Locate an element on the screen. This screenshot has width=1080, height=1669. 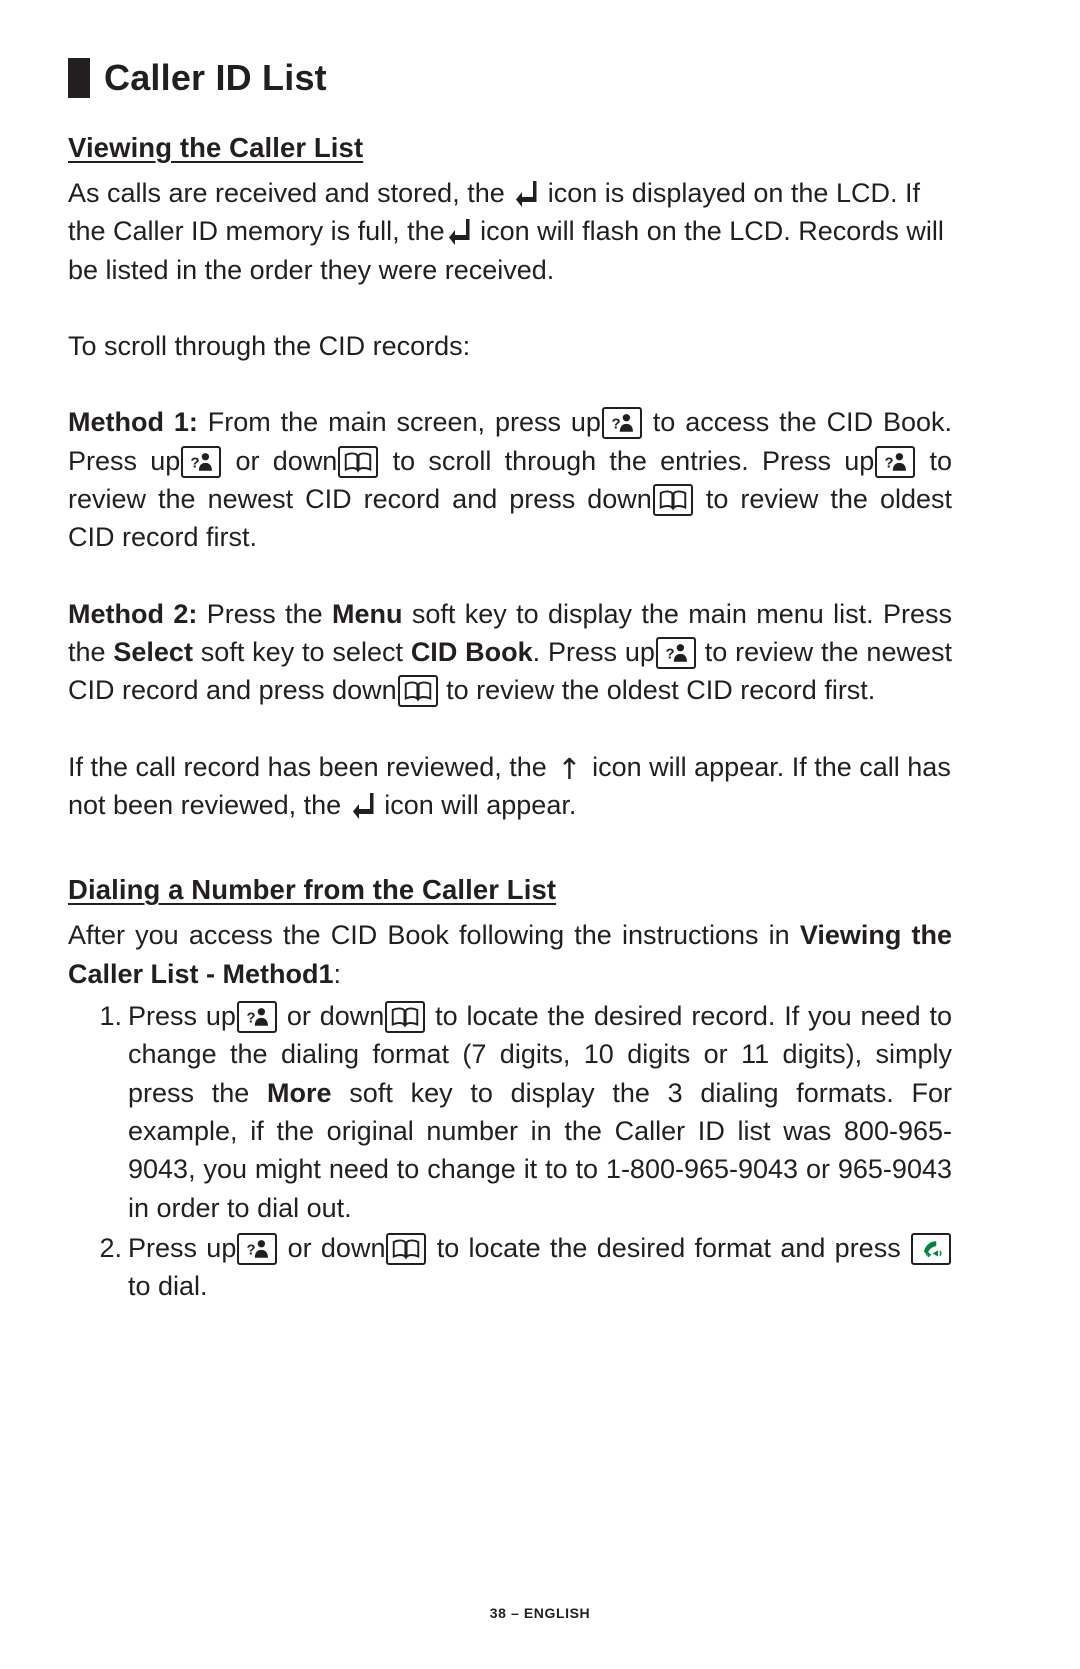
title-bullet-square is located at coordinates (79, 78).